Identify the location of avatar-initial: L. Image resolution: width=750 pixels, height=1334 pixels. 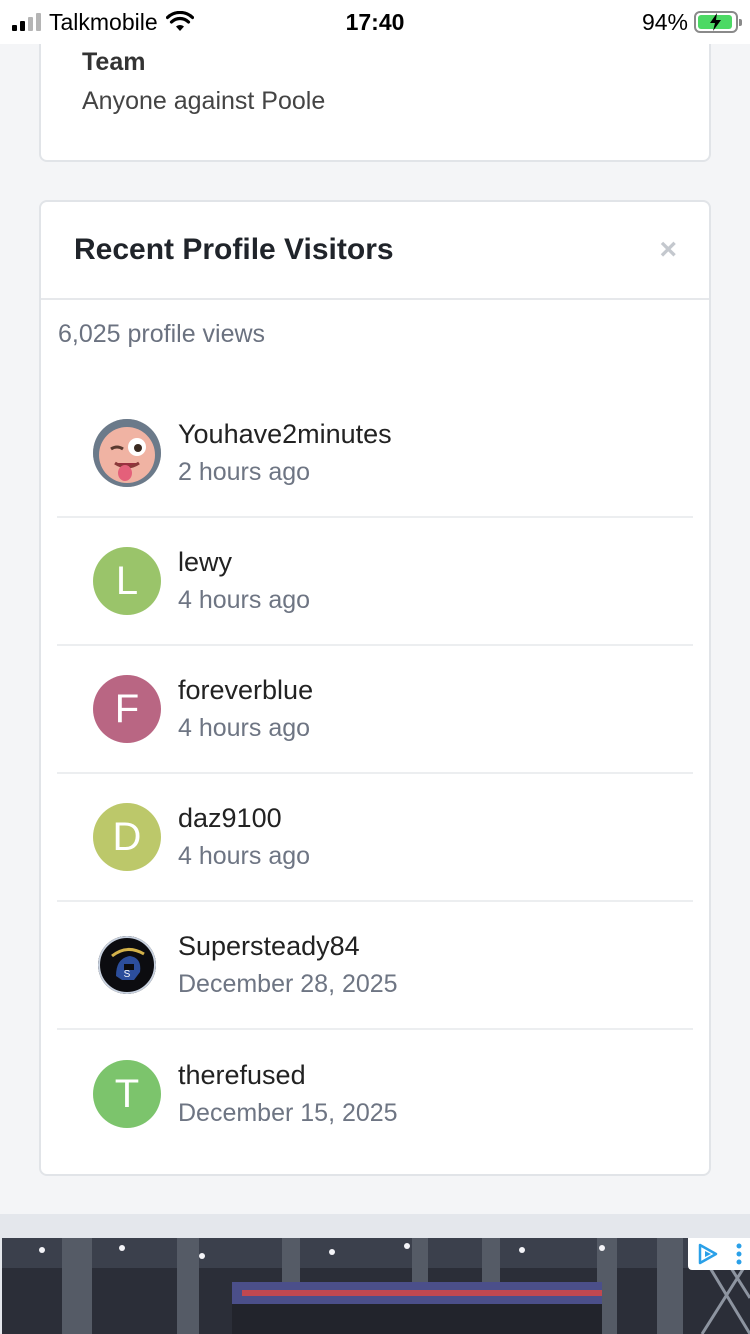
(127, 581).